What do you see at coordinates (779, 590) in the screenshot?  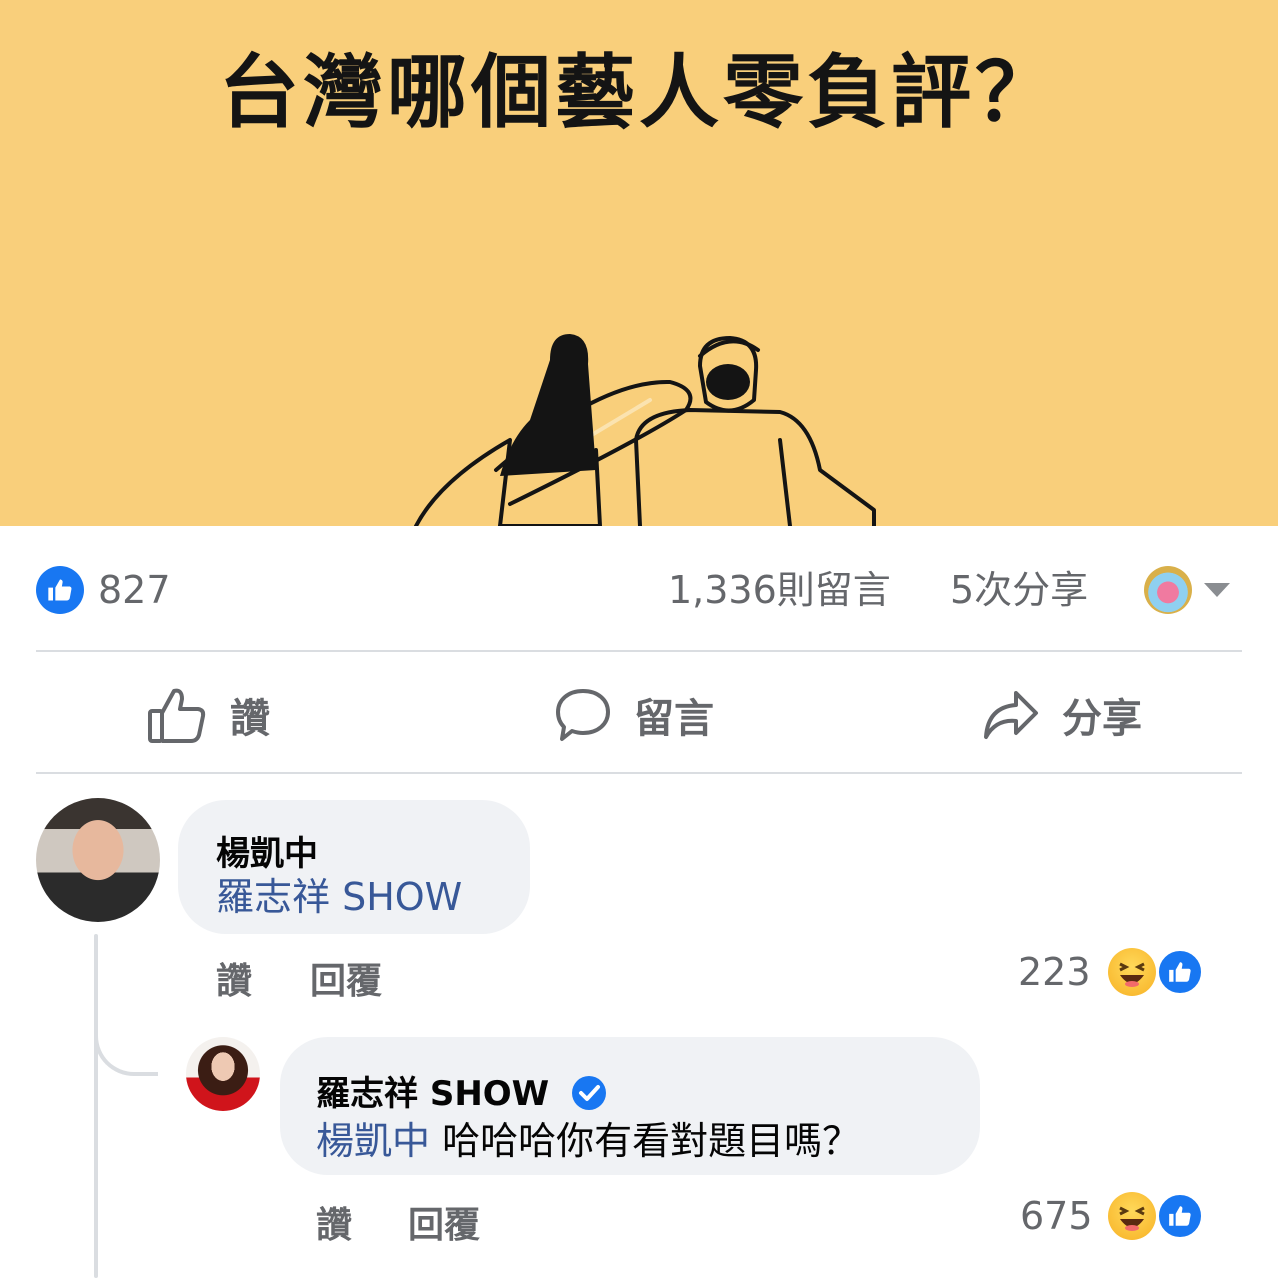 I see `comment-count: 1,336則留言` at bounding box center [779, 590].